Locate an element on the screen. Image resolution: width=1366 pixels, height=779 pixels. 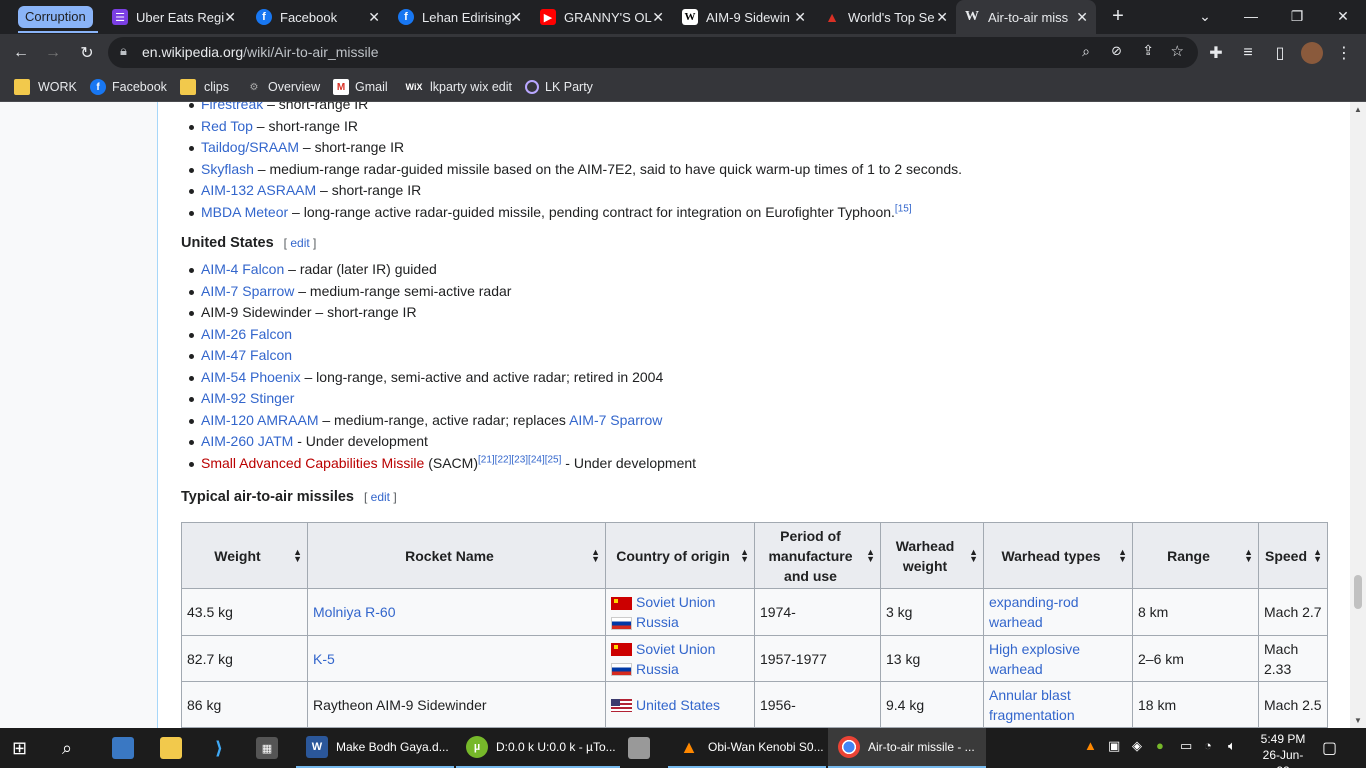
missile-link: AIM-54 Phoenix is located at coordinates (251, 377).